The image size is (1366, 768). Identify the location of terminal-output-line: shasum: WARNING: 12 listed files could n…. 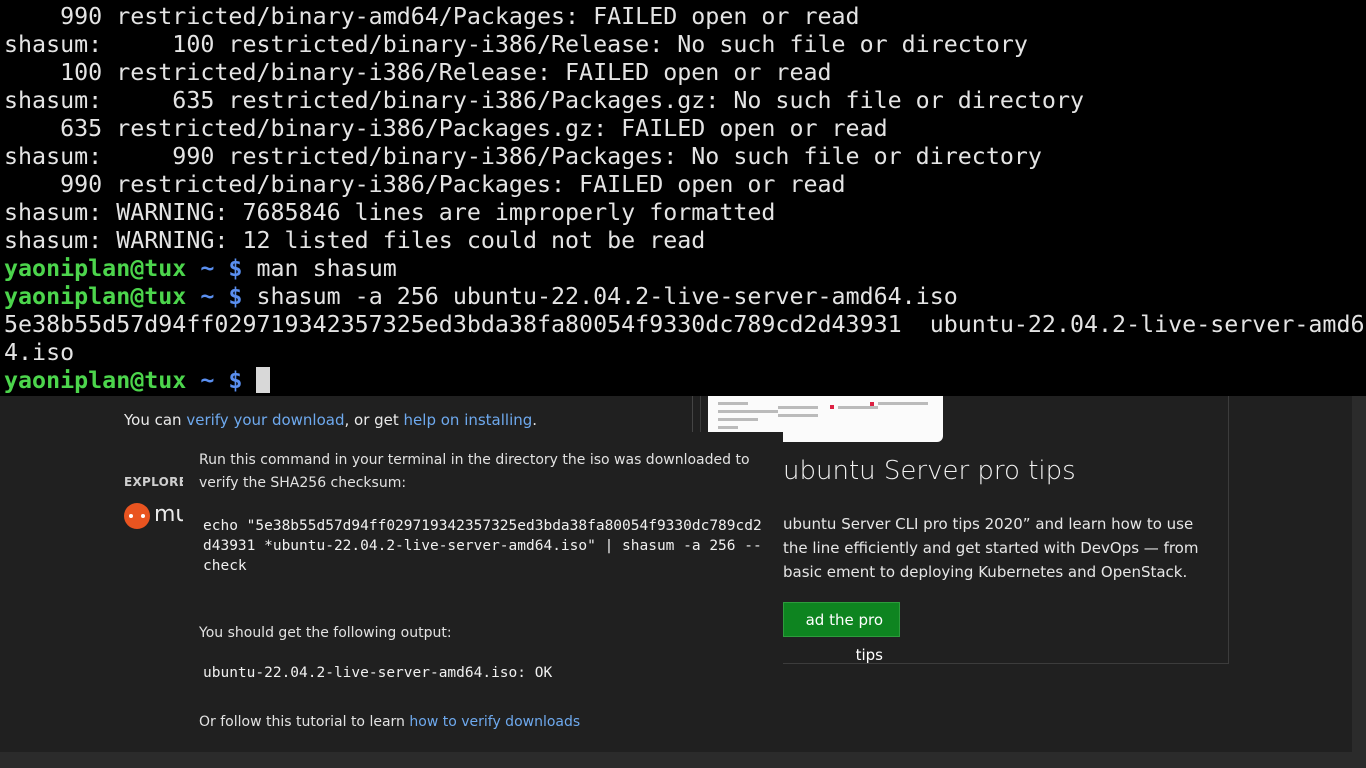
(355, 240).